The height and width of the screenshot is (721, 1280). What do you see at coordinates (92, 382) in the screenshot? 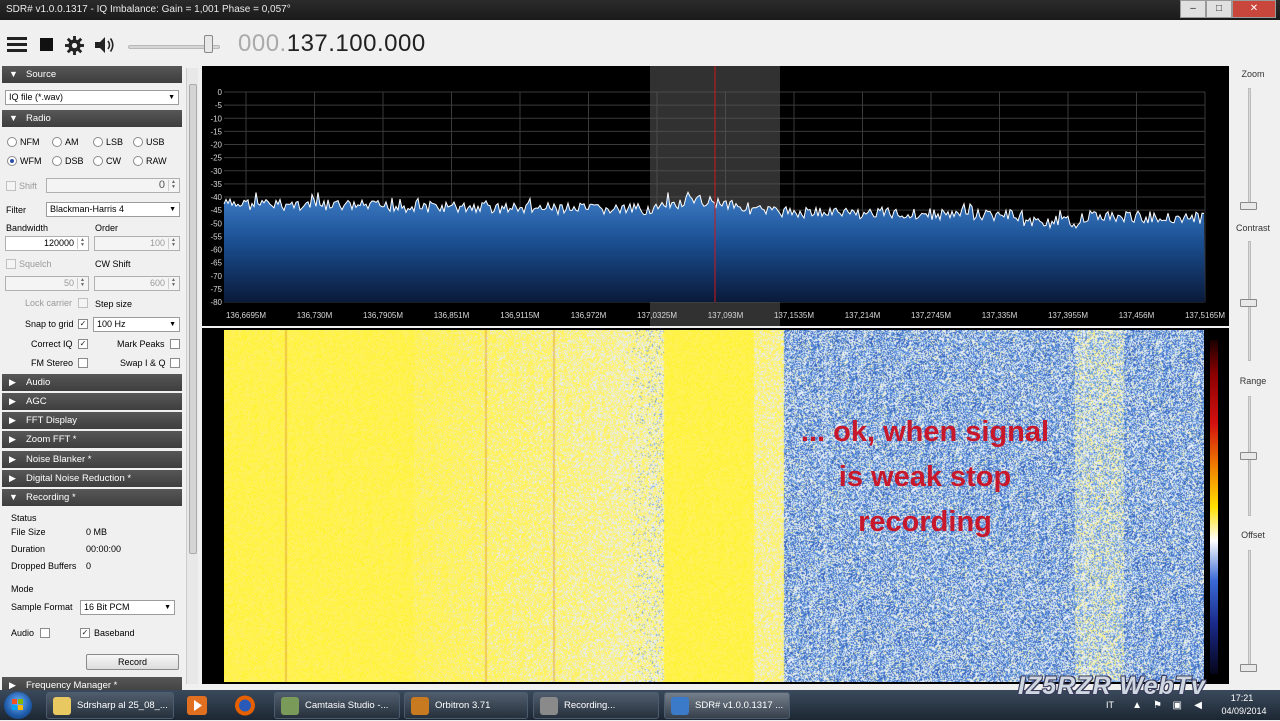
I see `section-audio-header: ▶ Audio` at bounding box center [92, 382].